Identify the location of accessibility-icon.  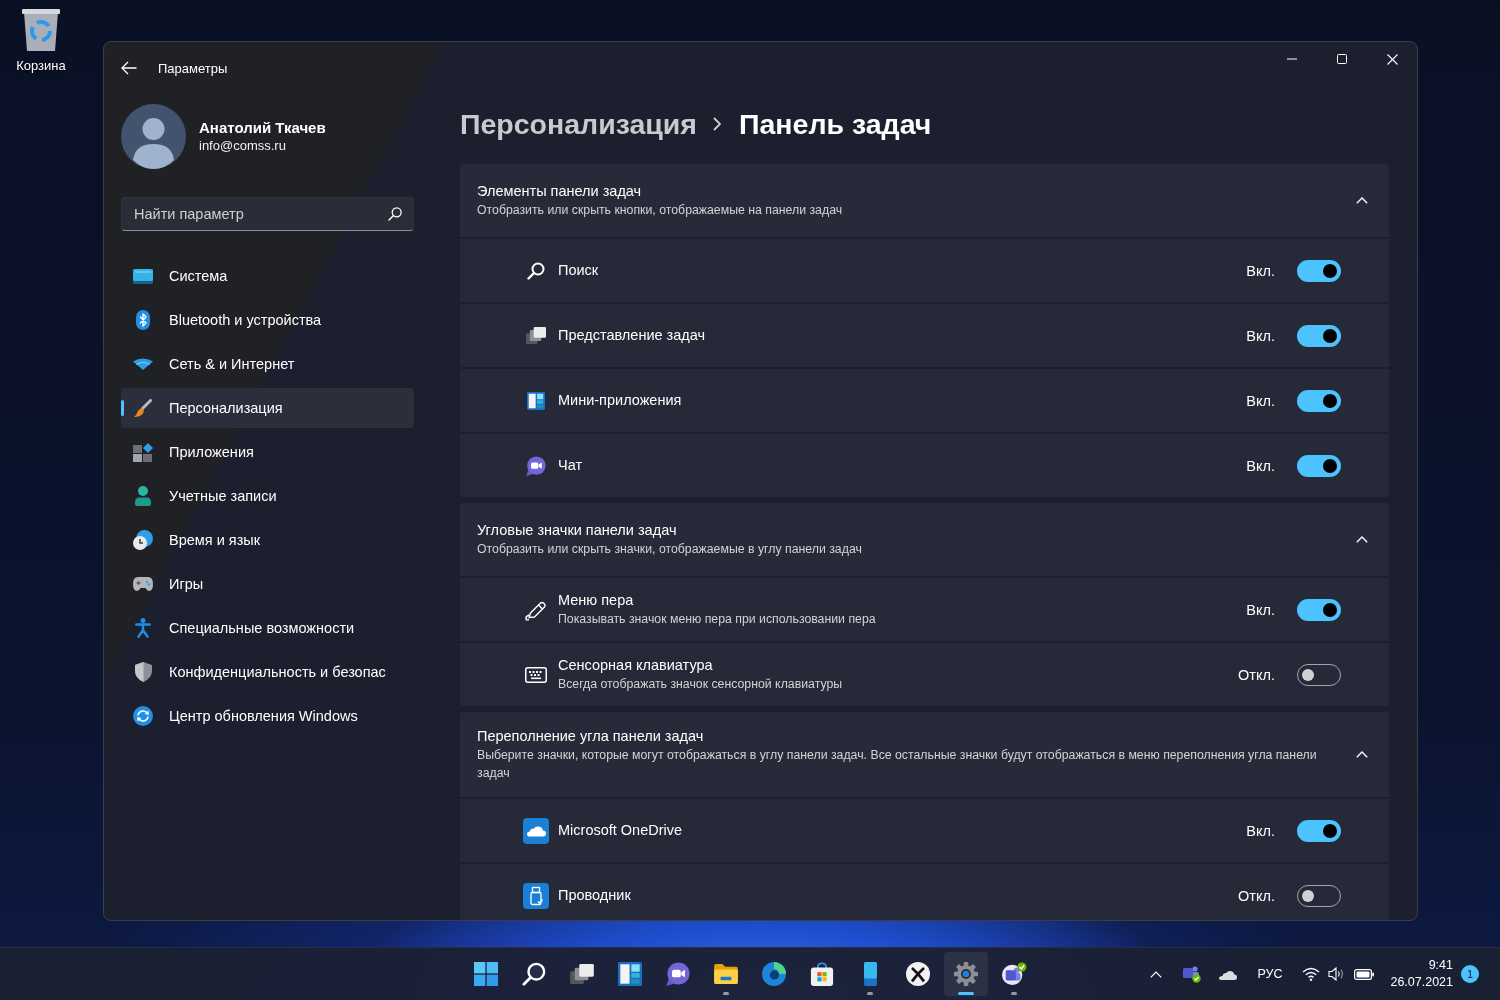
(143, 628).